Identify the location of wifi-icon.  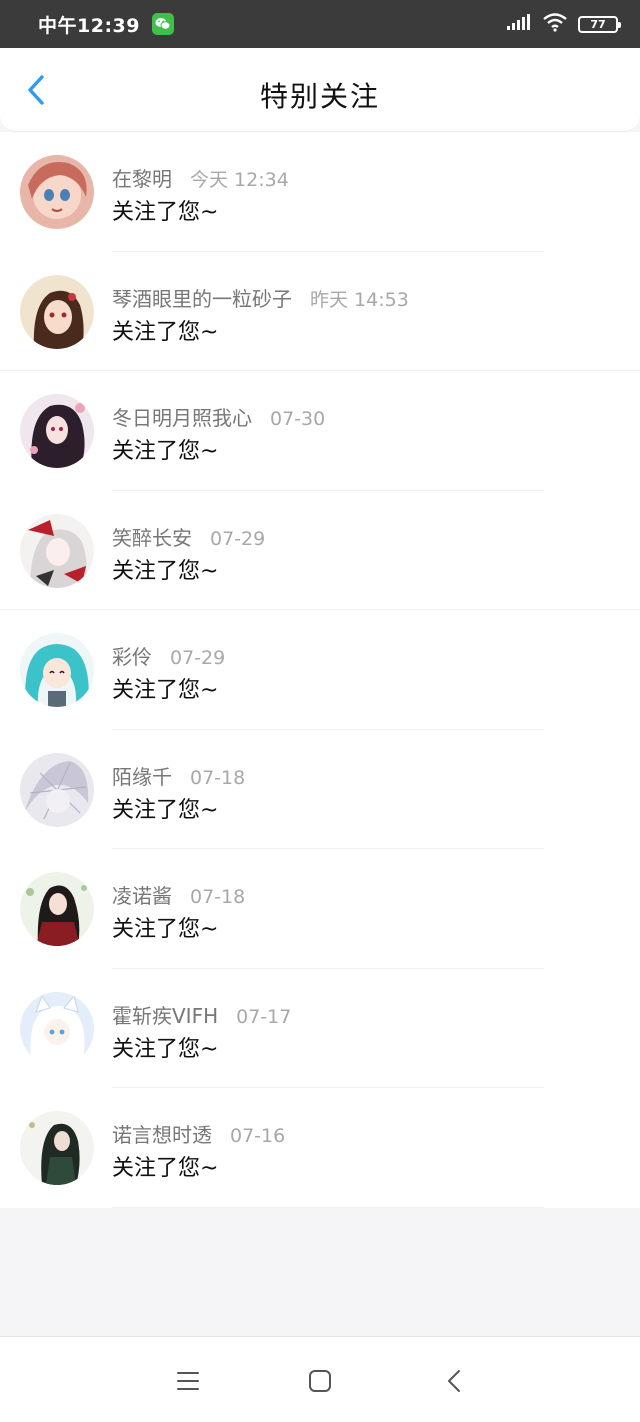
(555, 24).